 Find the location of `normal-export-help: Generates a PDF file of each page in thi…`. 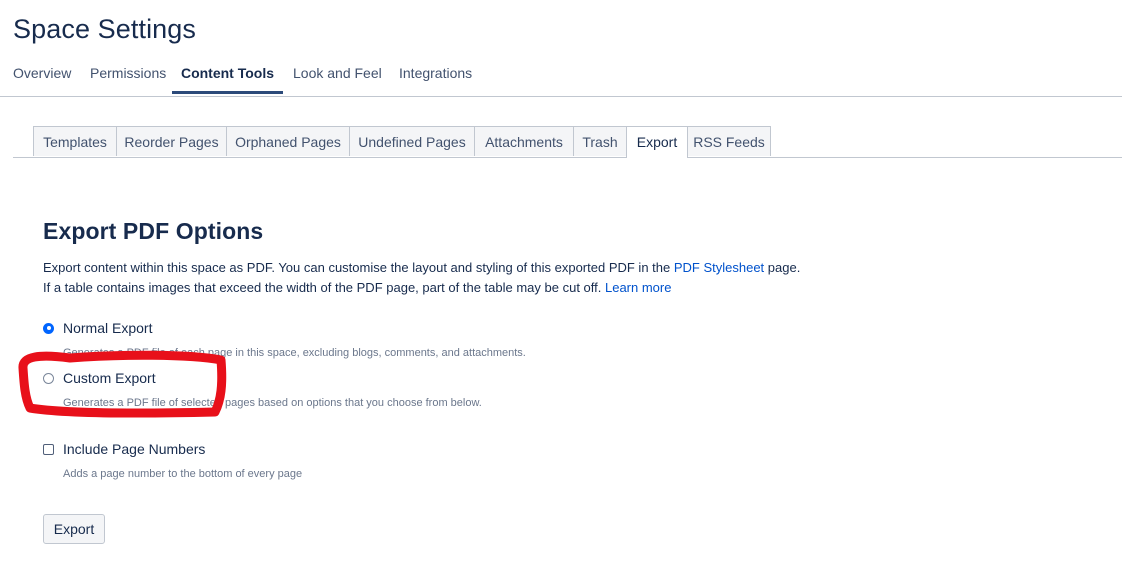

normal-export-help: Generates a PDF file of each page in thi… is located at coordinates (294, 353).